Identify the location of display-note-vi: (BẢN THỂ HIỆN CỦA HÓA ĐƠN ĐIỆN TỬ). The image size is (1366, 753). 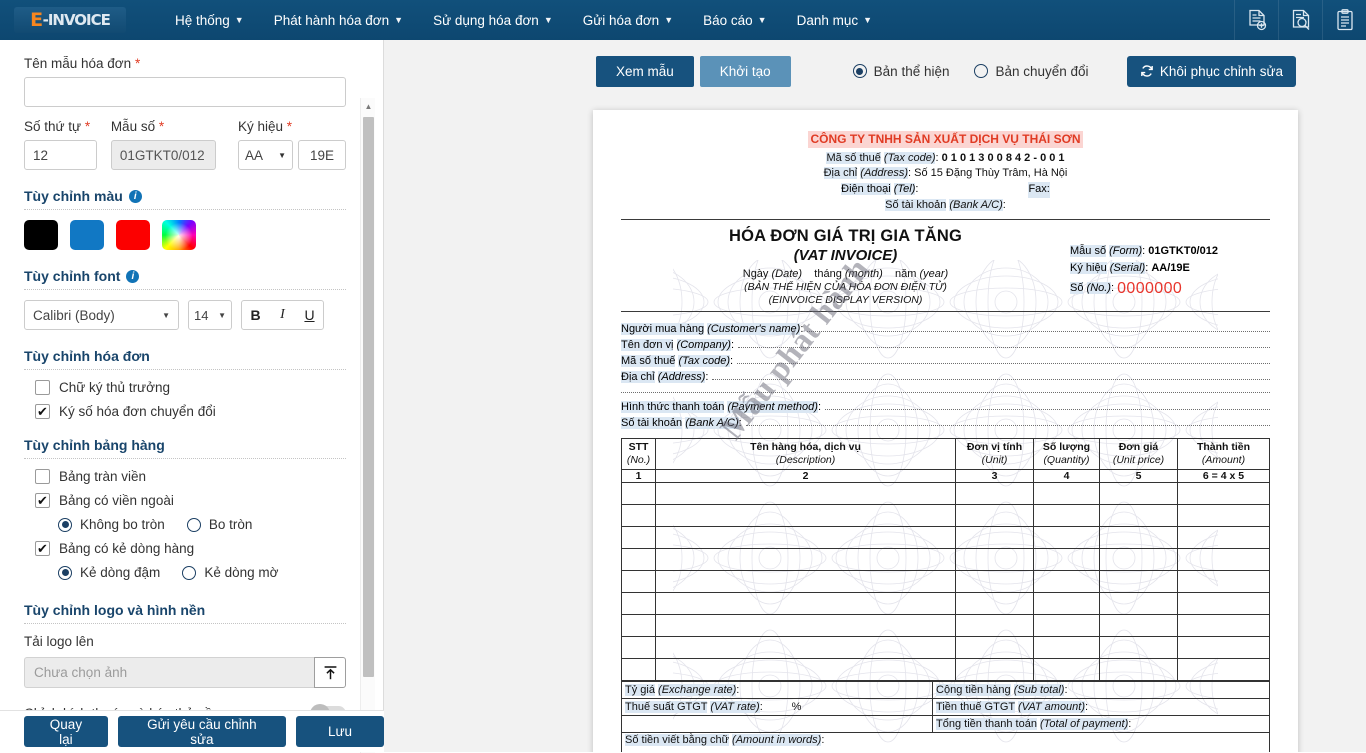
(845, 287).